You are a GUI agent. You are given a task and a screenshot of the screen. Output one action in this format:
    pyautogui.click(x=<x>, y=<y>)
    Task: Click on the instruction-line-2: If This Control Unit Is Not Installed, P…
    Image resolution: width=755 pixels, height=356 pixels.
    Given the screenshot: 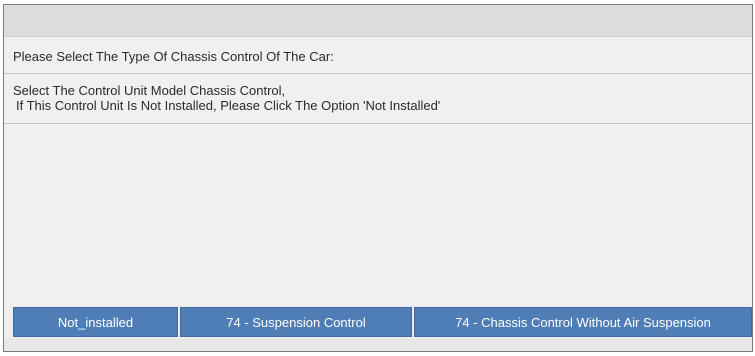 What is the action you would take?
    pyautogui.click(x=228, y=105)
    